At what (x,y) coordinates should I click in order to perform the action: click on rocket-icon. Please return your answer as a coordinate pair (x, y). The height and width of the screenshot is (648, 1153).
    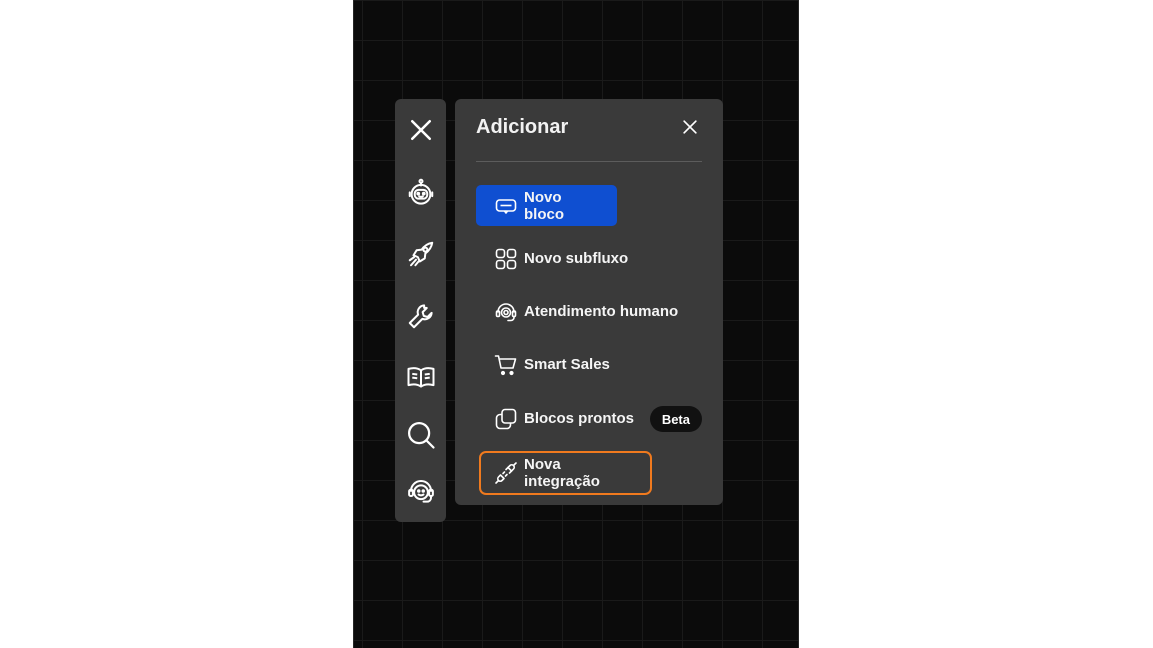
    Looking at the image, I should click on (420, 253).